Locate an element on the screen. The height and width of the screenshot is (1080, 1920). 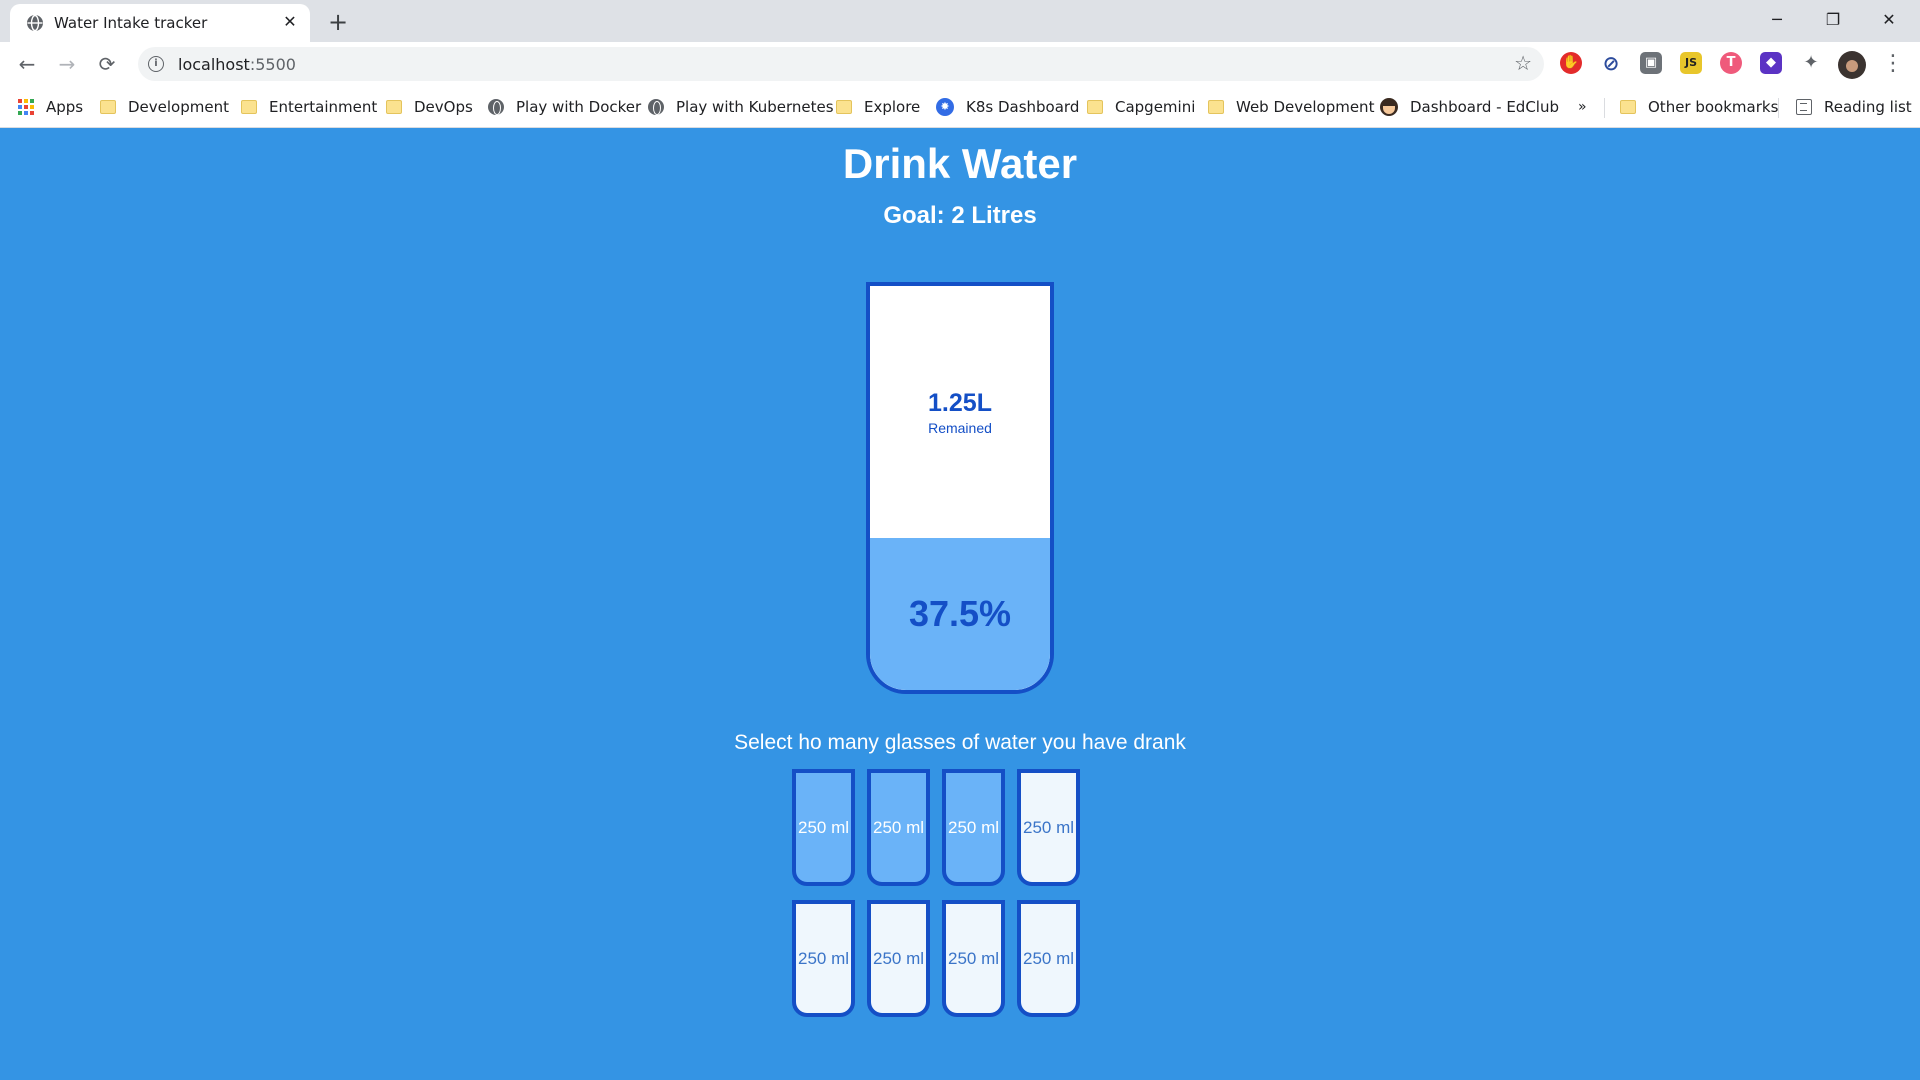
apps-grid-icon is located at coordinates (26, 107).